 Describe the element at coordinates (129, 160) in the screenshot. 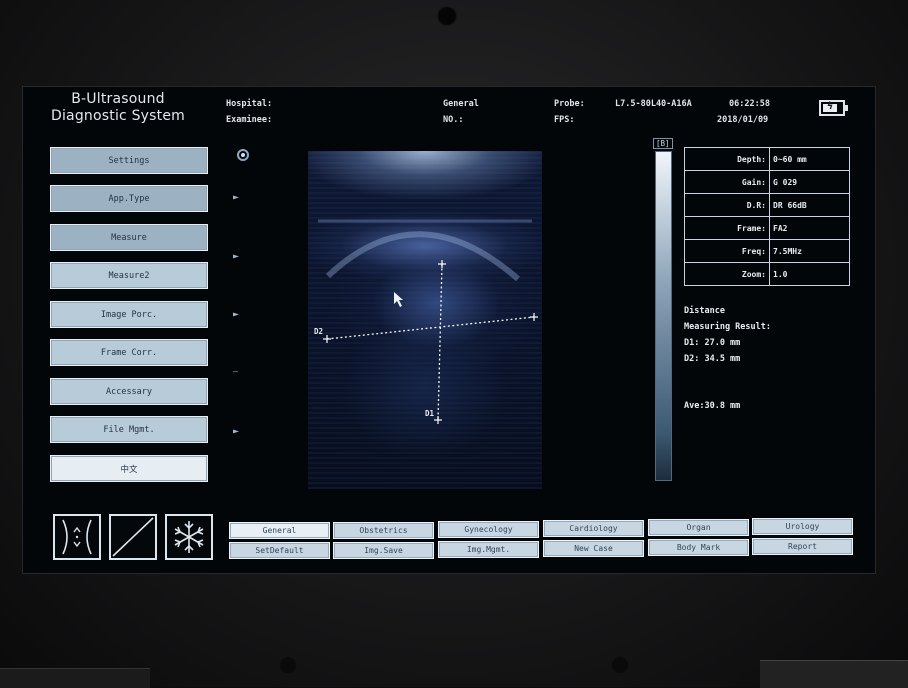

I see `menu-settings-button: Settings` at that location.